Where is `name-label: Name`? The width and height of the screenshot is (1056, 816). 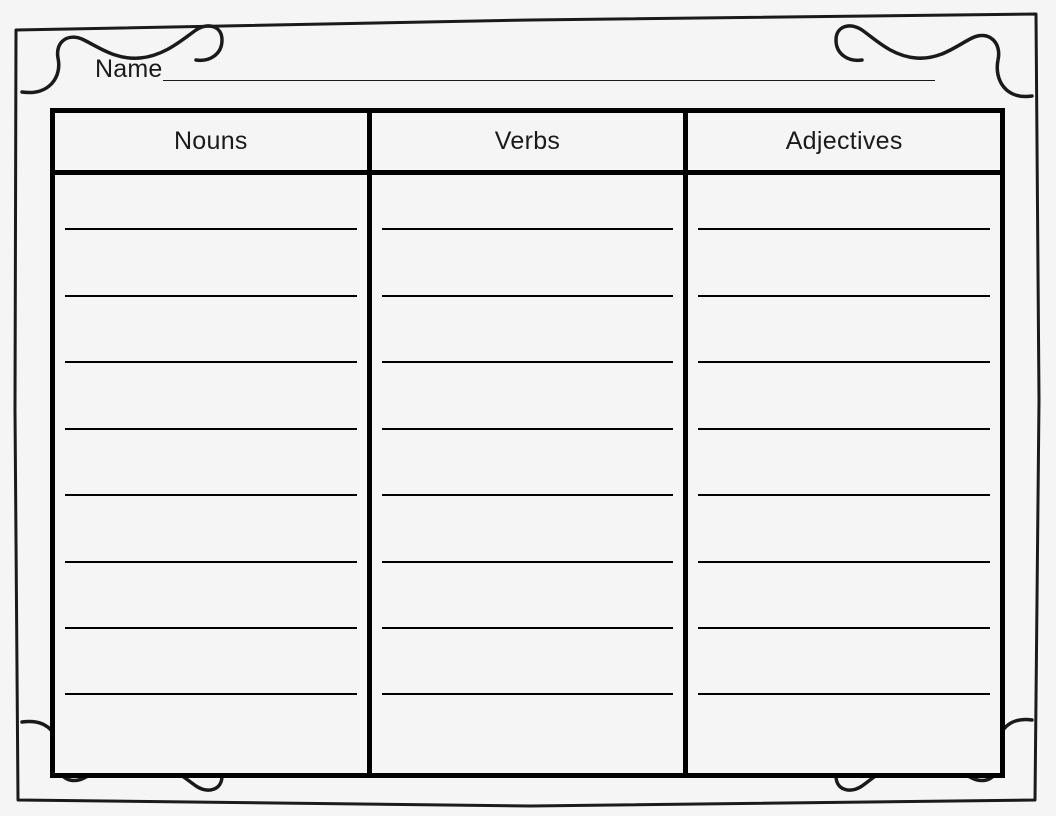
name-label: Name is located at coordinates (129, 69).